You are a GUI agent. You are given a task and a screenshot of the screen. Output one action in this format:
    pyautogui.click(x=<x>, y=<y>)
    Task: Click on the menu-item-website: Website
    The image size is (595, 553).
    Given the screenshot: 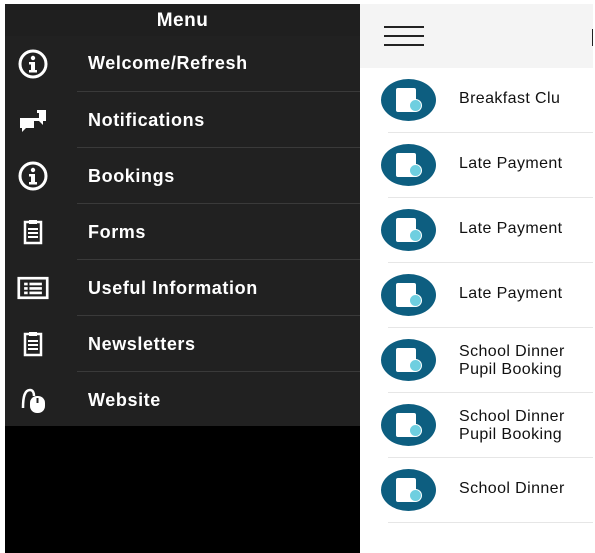 What is the action you would take?
    pyautogui.click(x=182, y=400)
    